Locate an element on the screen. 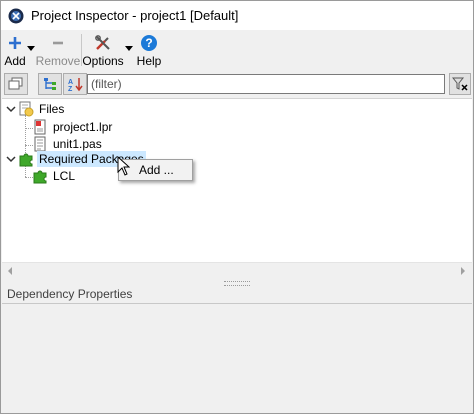 Image resolution: width=474 pixels, height=414 pixels. window-stack-icon is located at coordinates (15, 83).